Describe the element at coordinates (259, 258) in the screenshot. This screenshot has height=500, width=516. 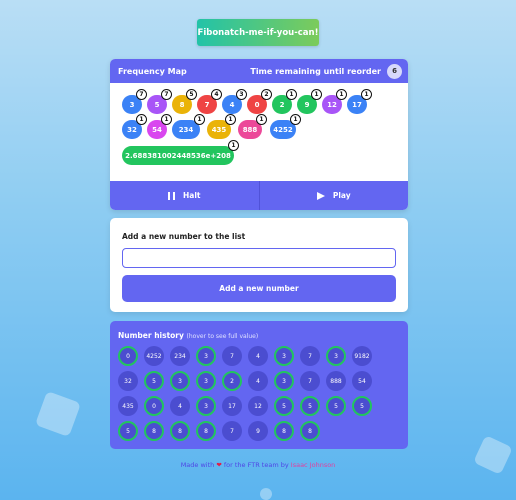
I see `number-input` at that location.